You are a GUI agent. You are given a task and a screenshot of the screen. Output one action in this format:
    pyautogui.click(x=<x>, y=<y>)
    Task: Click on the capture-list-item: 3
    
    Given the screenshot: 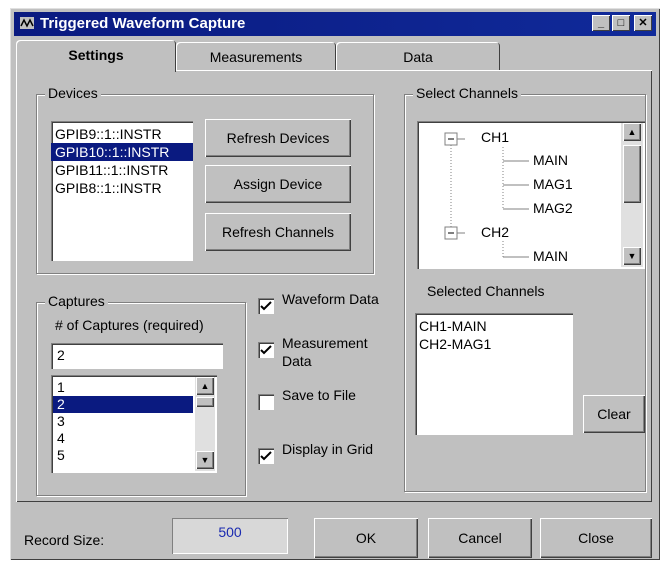 What is the action you would take?
    pyautogui.click(x=123, y=421)
    